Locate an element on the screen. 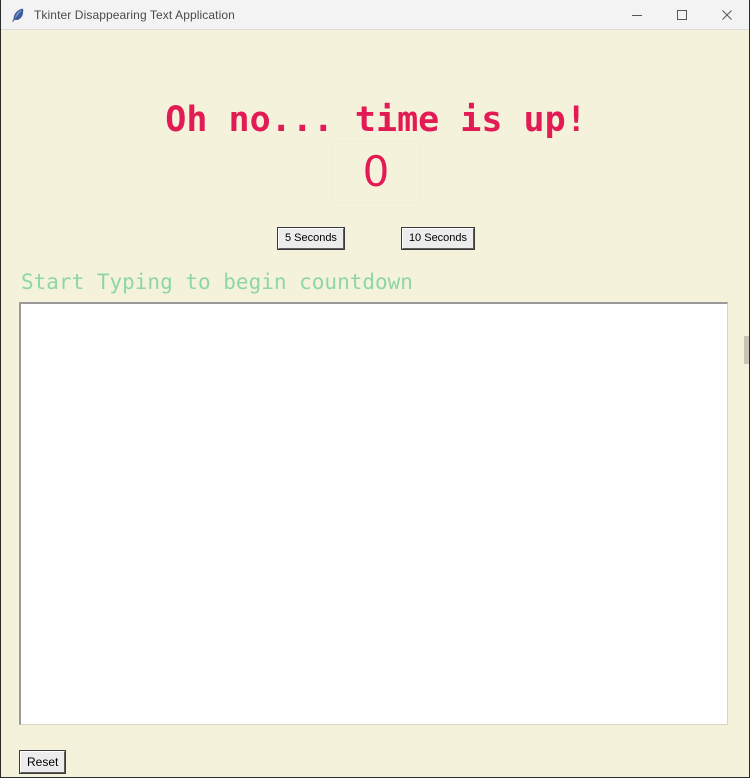 Image resolution: width=750 pixels, height=778 pixels. countdown-frame: 0 is located at coordinates (376, 172).